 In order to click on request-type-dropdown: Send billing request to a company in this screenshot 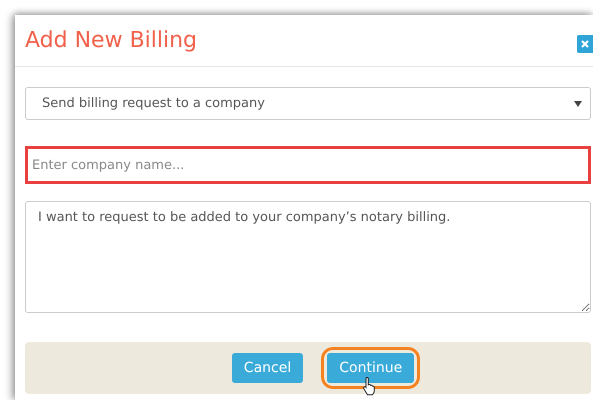, I will do `click(308, 103)`.